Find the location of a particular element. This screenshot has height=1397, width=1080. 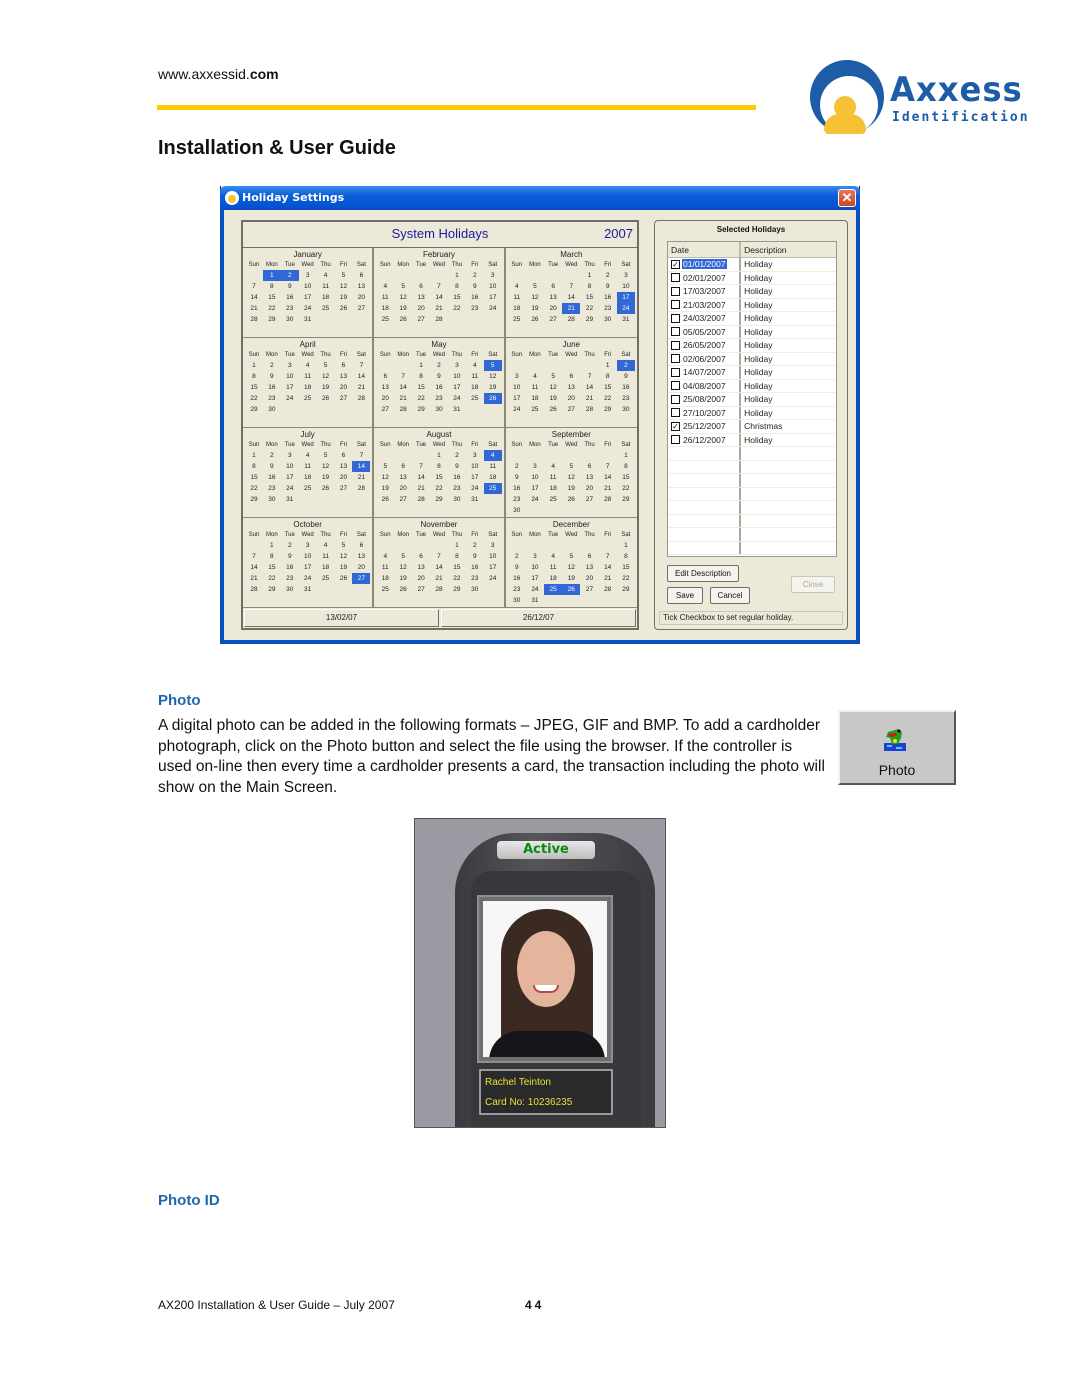

cancel-button: Cancel is located at coordinates (730, 595).